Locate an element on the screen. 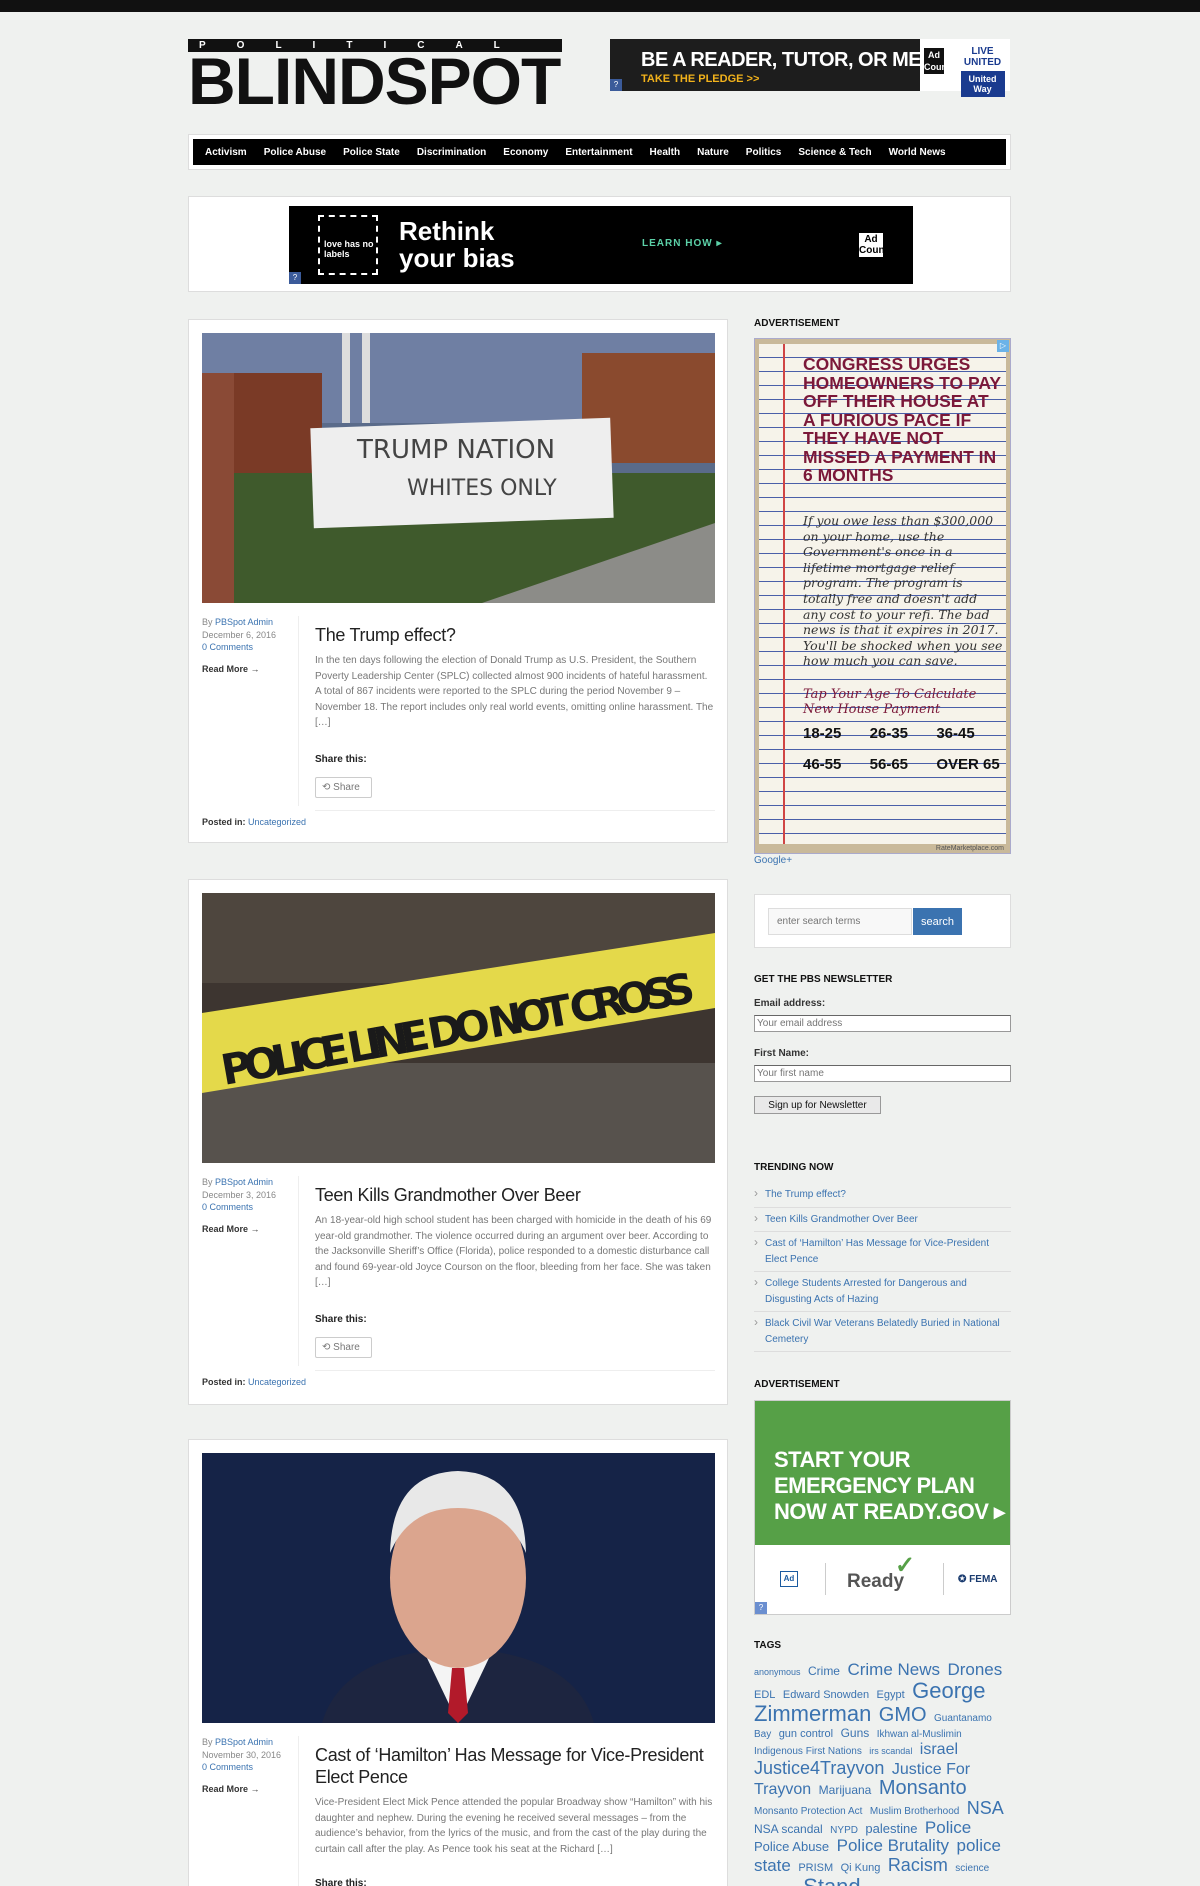 This screenshot has width=1200, height=1886. newsletter-signup-button: Sign up for Newsletter is located at coordinates (817, 1105).